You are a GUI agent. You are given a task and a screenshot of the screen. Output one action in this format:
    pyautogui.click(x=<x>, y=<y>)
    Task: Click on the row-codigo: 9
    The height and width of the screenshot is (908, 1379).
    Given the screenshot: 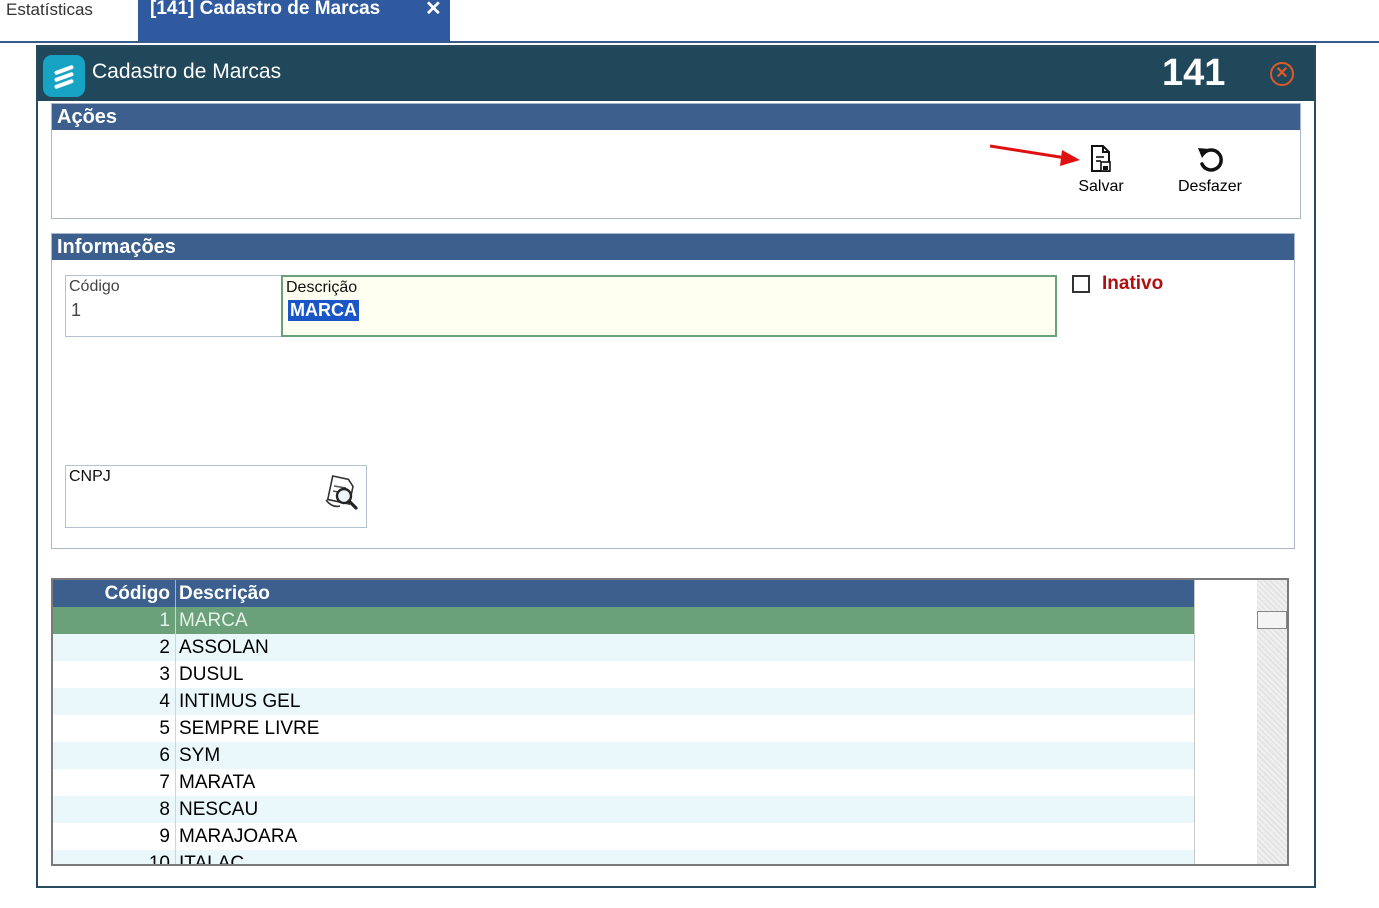 What is the action you would take?
    pyautogui.click(x=164, y=836)
    